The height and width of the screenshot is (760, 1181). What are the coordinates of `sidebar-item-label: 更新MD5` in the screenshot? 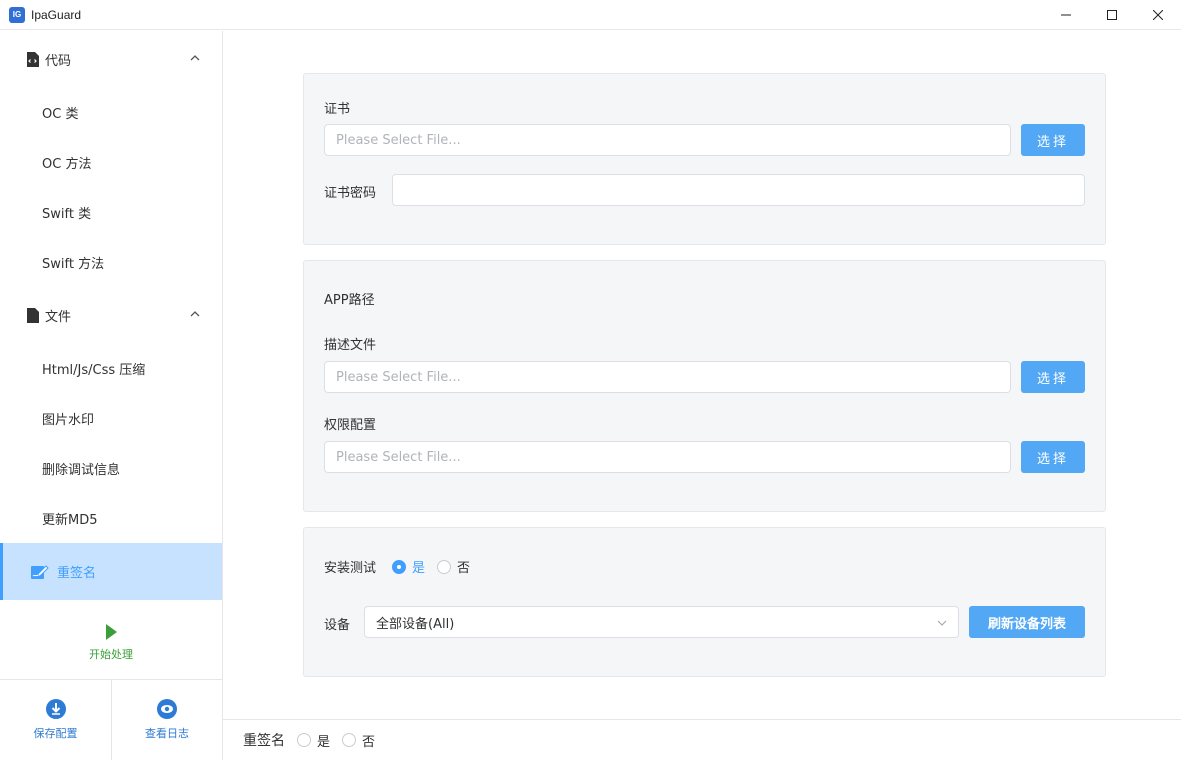 It's located at (70, 520).